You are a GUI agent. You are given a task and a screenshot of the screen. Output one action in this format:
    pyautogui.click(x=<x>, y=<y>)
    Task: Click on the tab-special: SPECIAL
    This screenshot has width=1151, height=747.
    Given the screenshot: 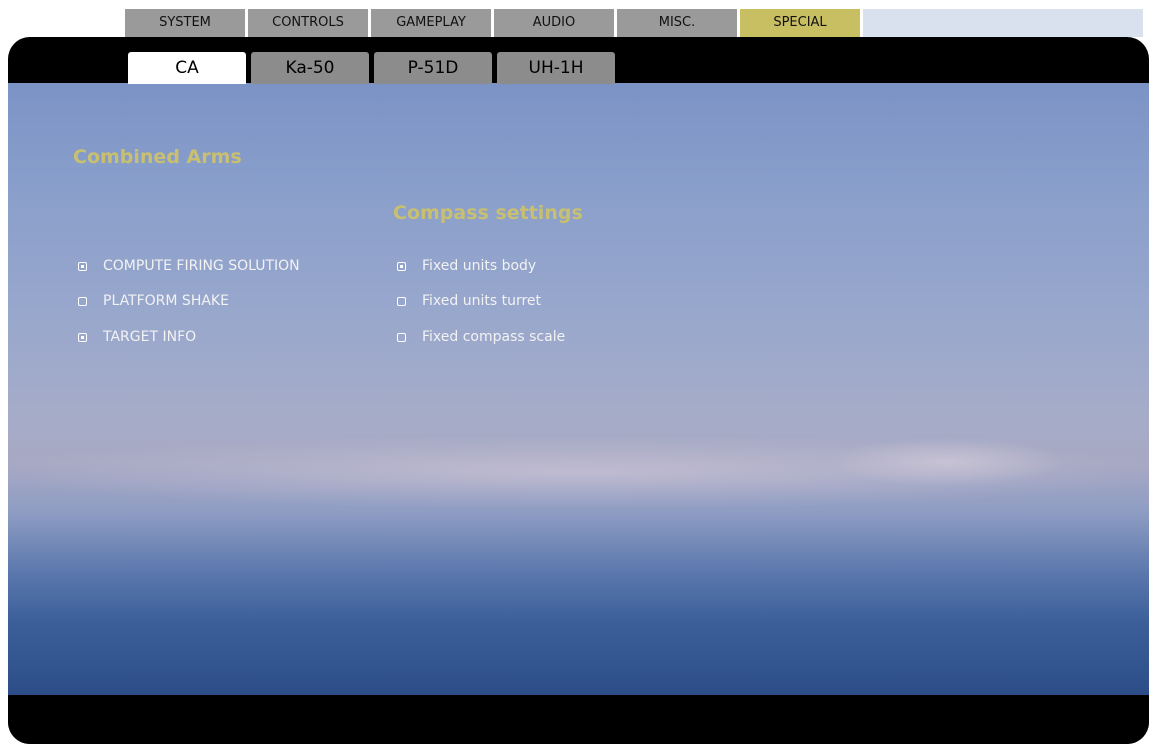 What is the action you would take?
    pyautogui.click(x=800, y=23)
    